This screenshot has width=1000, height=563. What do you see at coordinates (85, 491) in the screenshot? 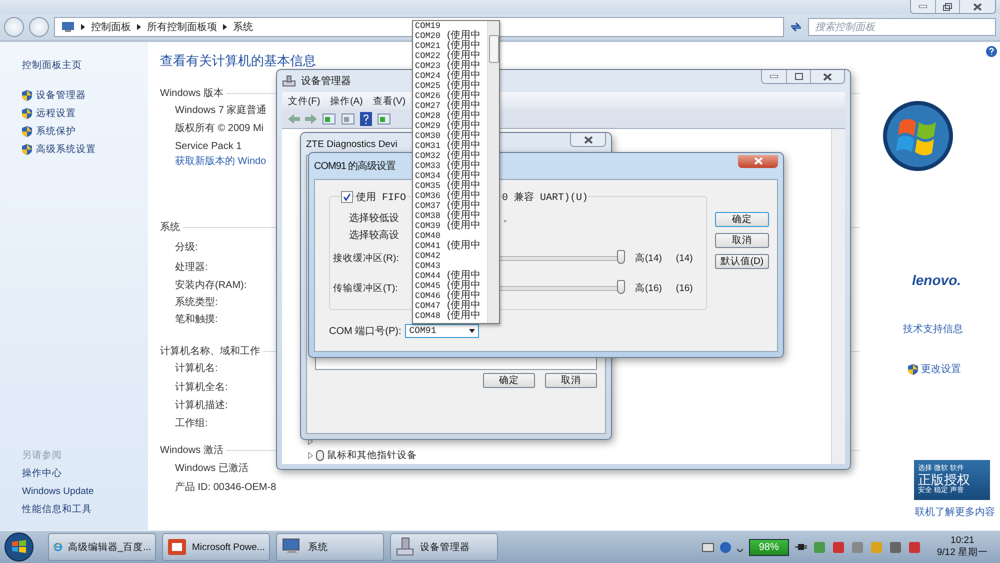
I see `sidebar-link: Windows Update` at bounding box center [85, 491].